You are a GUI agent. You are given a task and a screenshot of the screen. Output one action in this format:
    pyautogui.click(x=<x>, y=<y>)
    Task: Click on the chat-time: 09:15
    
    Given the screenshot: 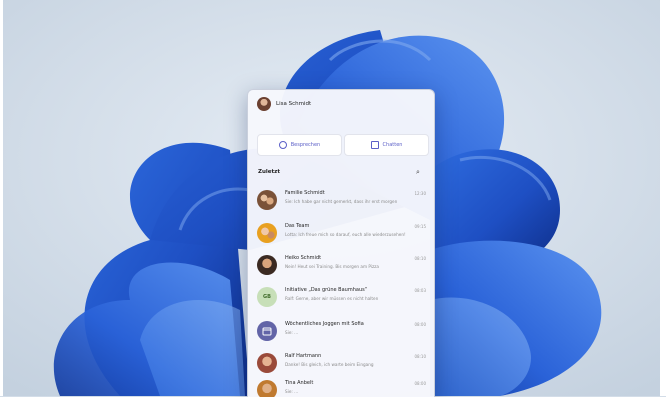 What is the action you would take?
    pyautogui.click(x=420, y=226)
    